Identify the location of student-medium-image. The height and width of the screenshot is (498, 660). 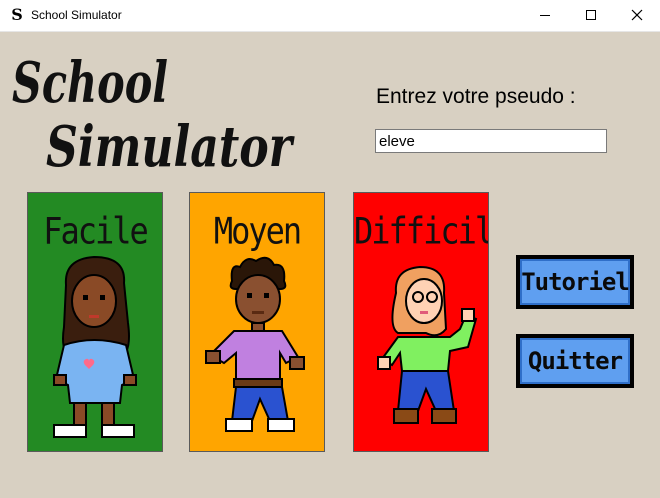
(255, 344).